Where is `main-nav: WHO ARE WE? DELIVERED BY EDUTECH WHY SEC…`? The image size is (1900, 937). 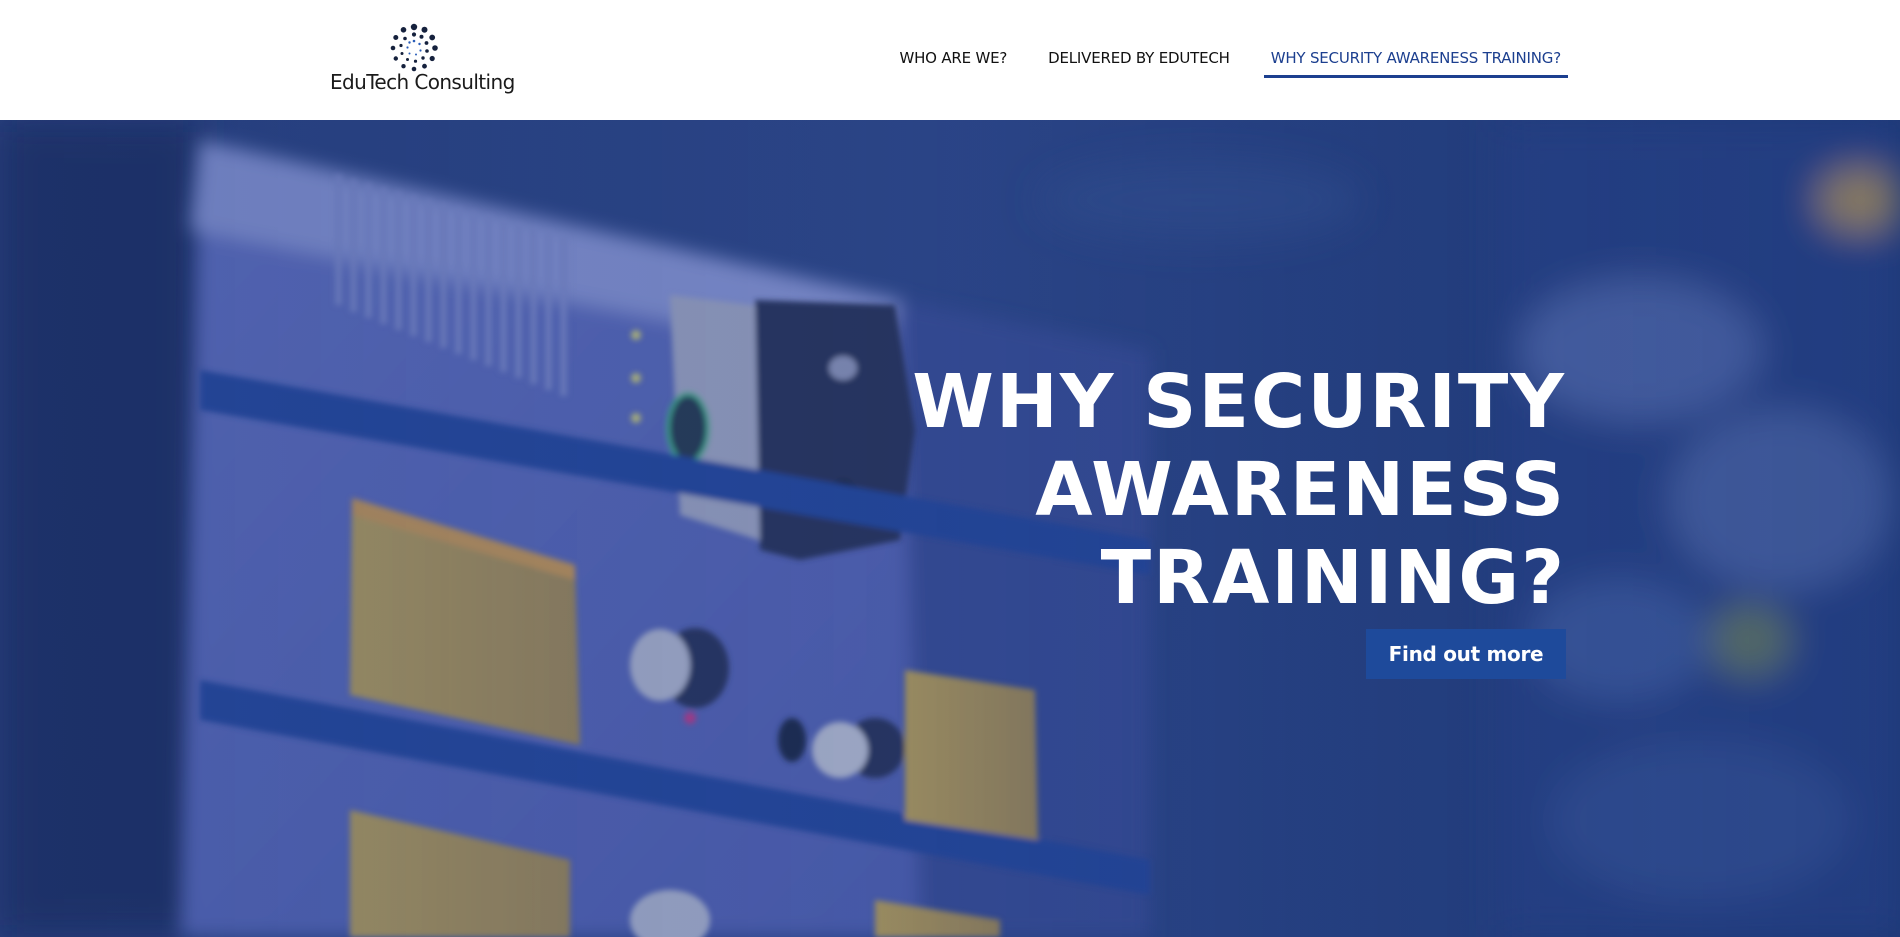 main-nav: WHO ARE WE? DELIVERED BY EDUTECH WHY SEC… is located at coordinates (1216, 59).